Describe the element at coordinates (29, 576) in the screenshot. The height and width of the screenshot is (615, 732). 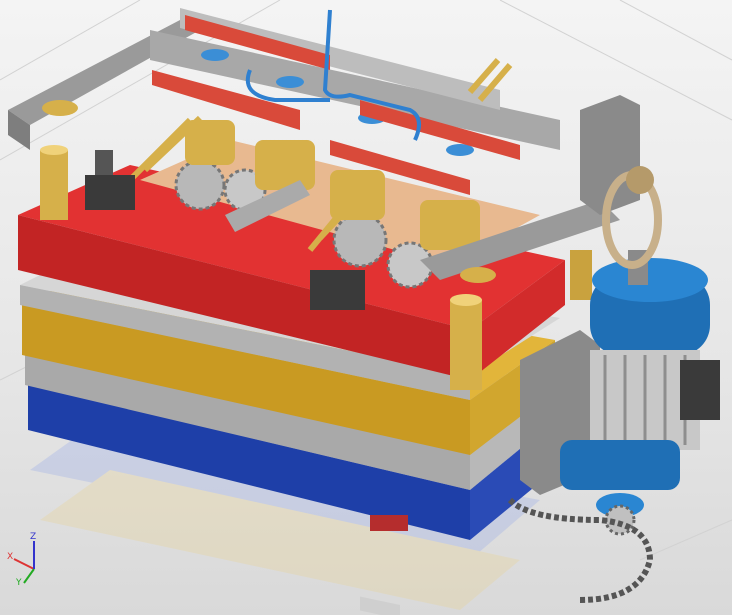
I see `y-axis-arrow` at that location.